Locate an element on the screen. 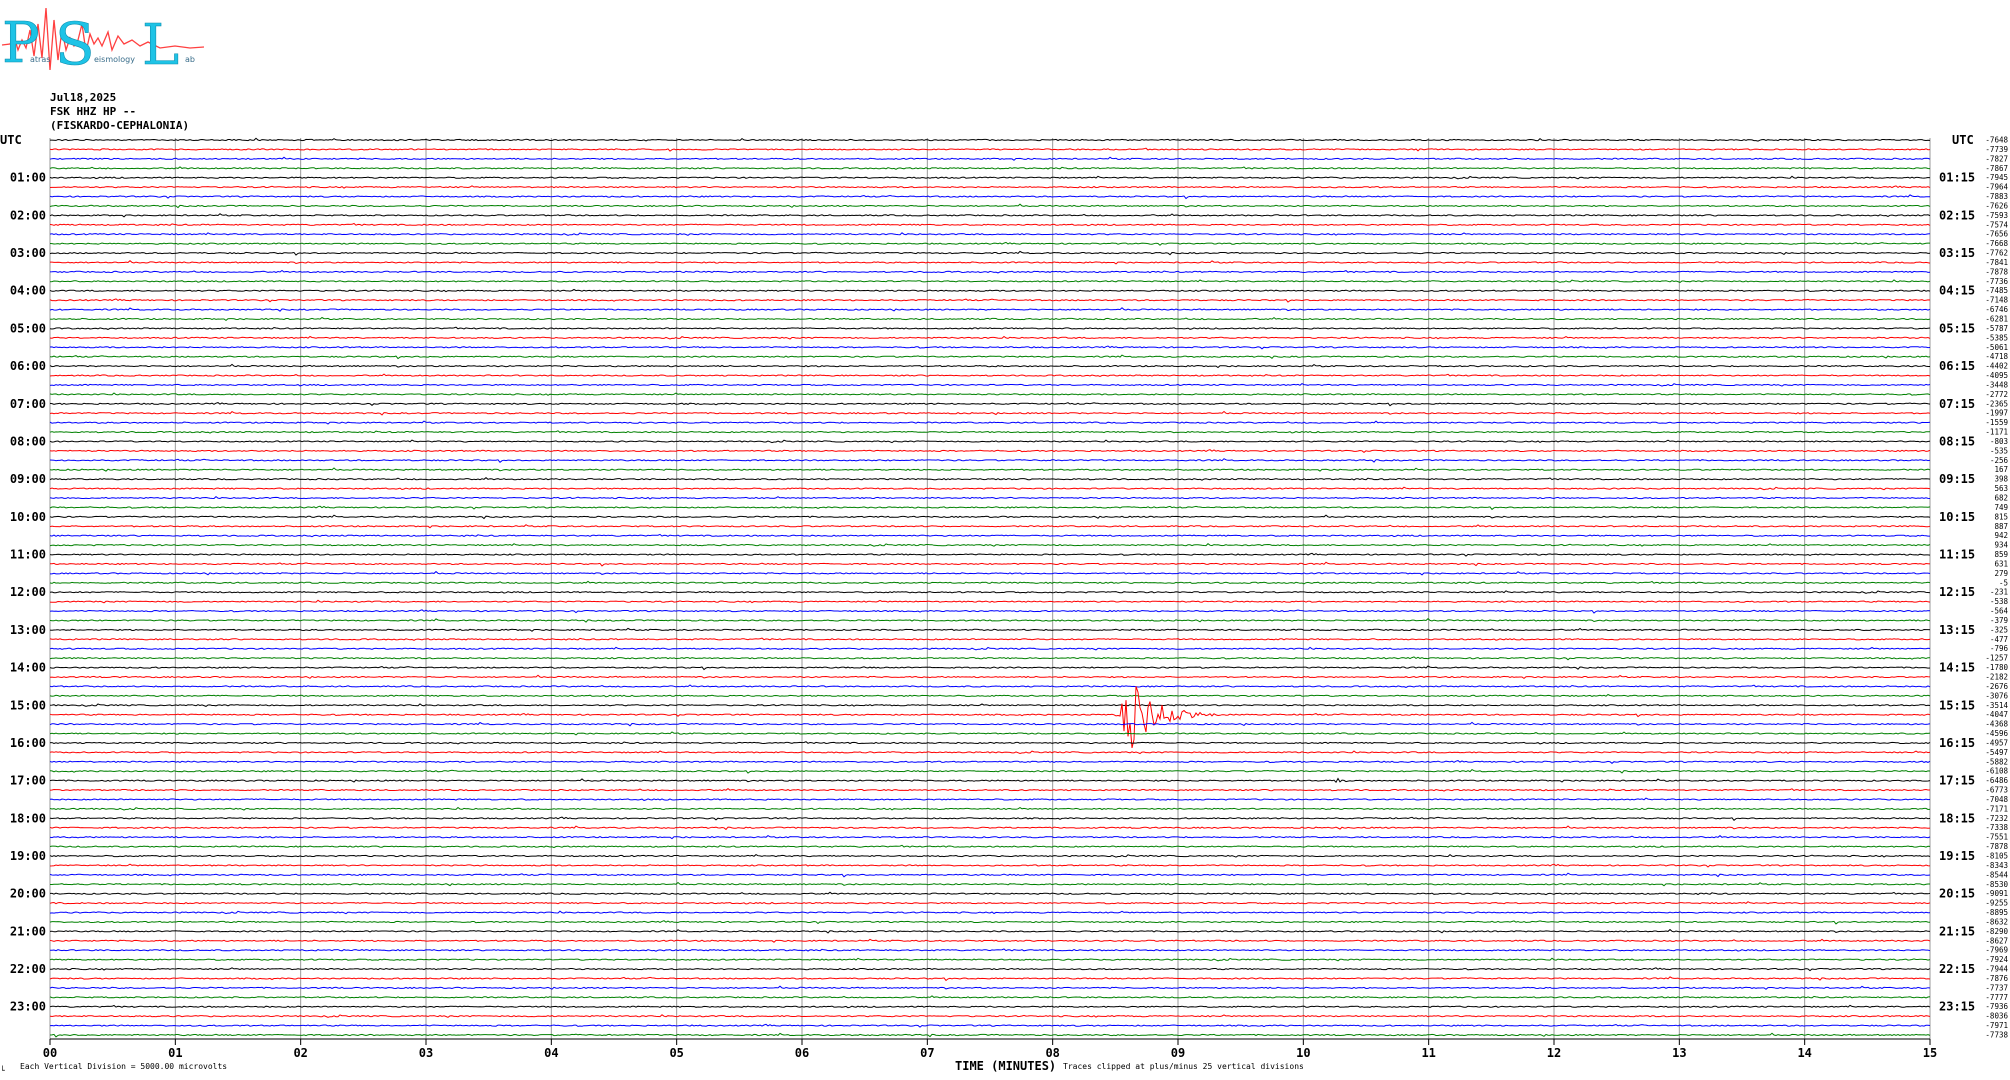 The image size is (2010, 1080). time-tick-label: 01 is located at coordinates (175, 1053).